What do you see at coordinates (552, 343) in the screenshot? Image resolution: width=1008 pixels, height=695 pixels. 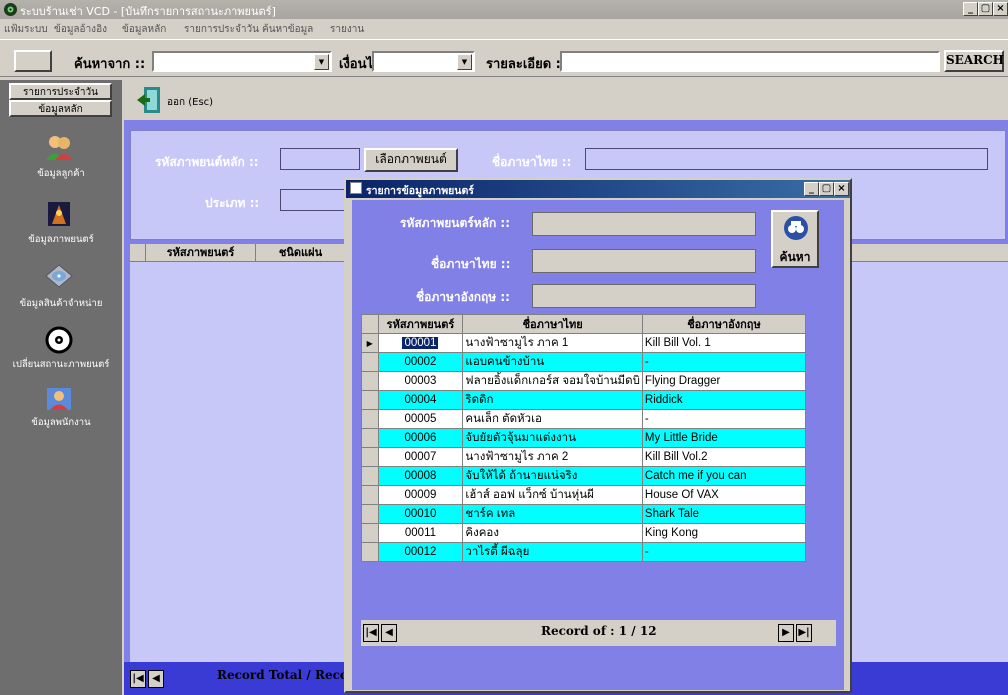 I see `cell-thai-name: นางฟ้าซามูไร ภาค 1` at bounding box center [552, 343].